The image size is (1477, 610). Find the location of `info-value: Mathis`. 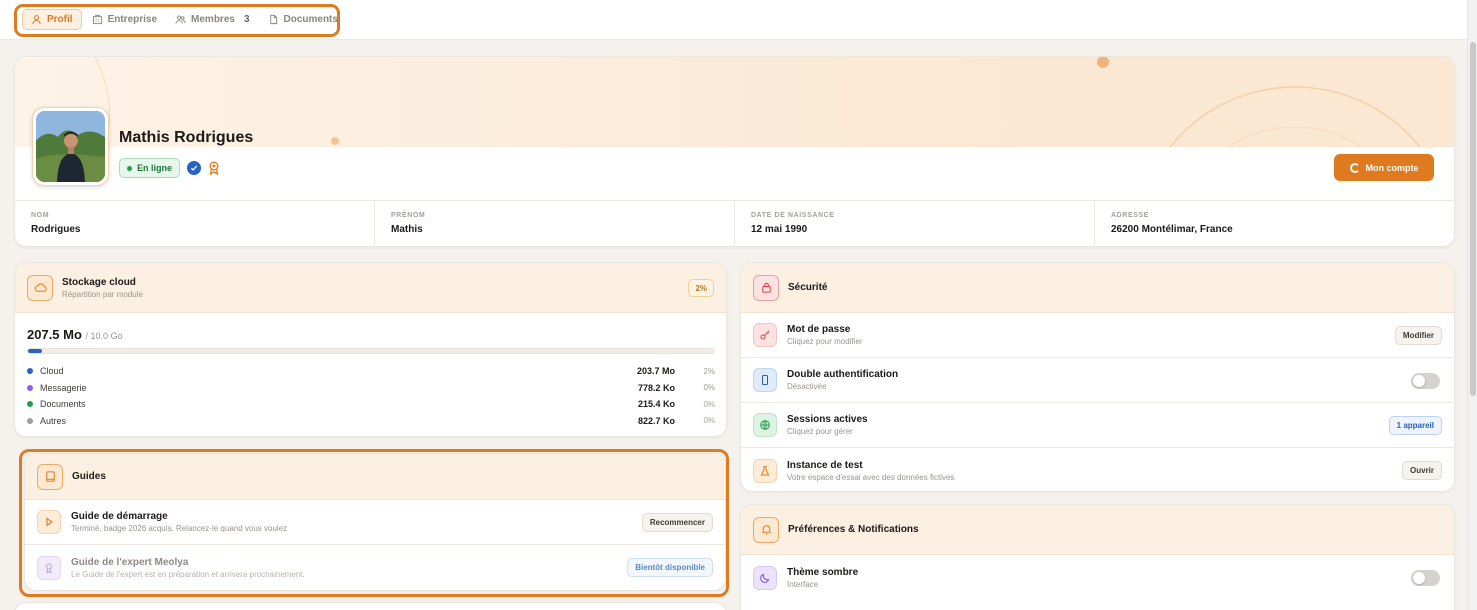

info-value: Mathis is located at coordinates (407, 229).